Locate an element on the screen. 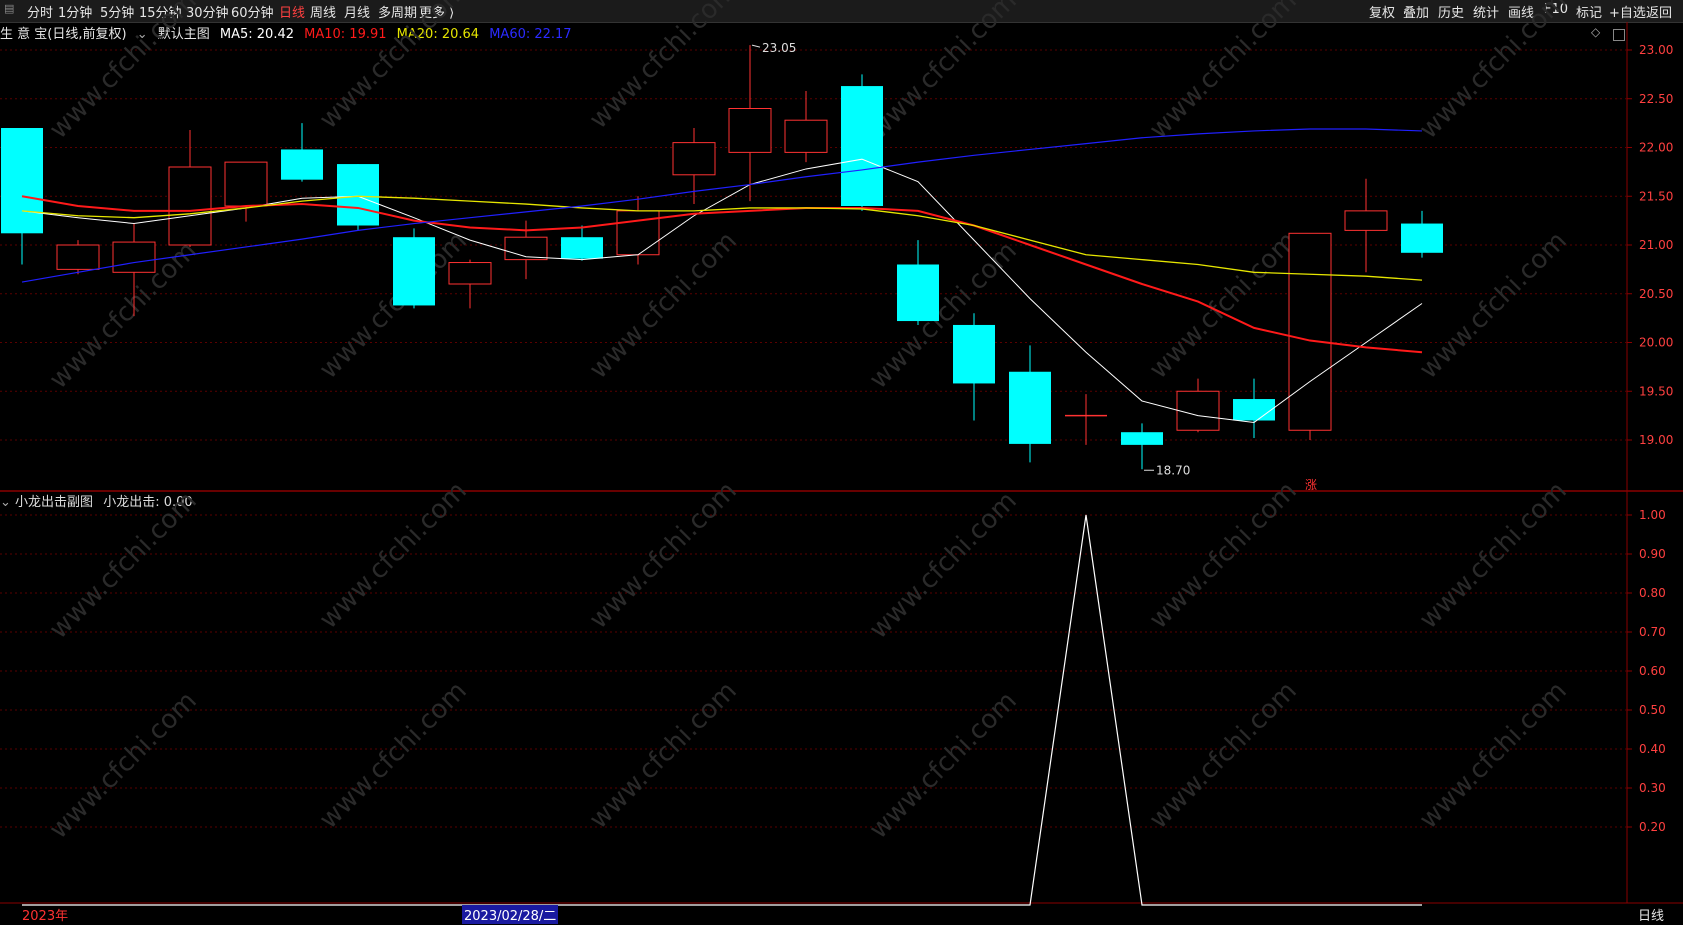  cursor-date-label: 2023/02/28/二 is located at coordinates (510, 914).